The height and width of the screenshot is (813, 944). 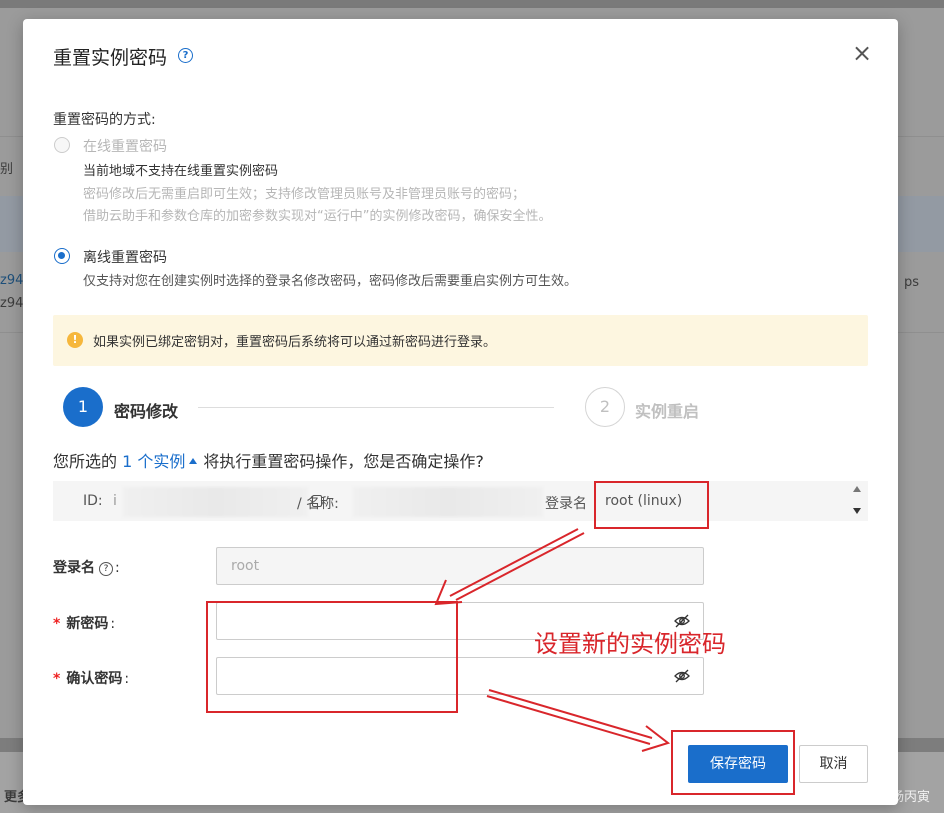 I want to click on arrow-to-save-button, so click(x=578, y=720).